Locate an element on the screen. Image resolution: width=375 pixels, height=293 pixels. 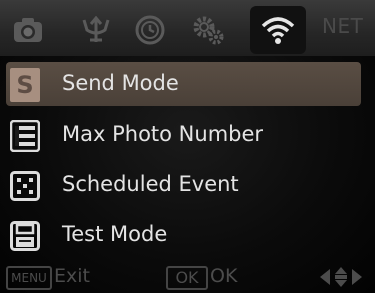
scheduled-event-icon is located at coordinates (25, 186).